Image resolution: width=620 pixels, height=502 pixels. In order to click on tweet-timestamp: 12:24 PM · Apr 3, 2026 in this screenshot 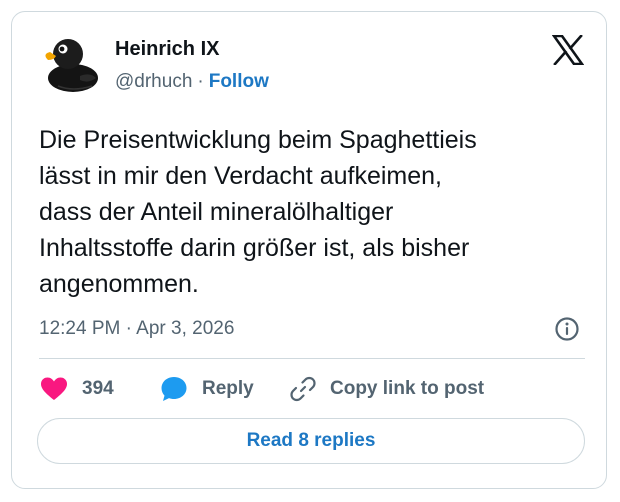, I will do `click(136, 329)`.